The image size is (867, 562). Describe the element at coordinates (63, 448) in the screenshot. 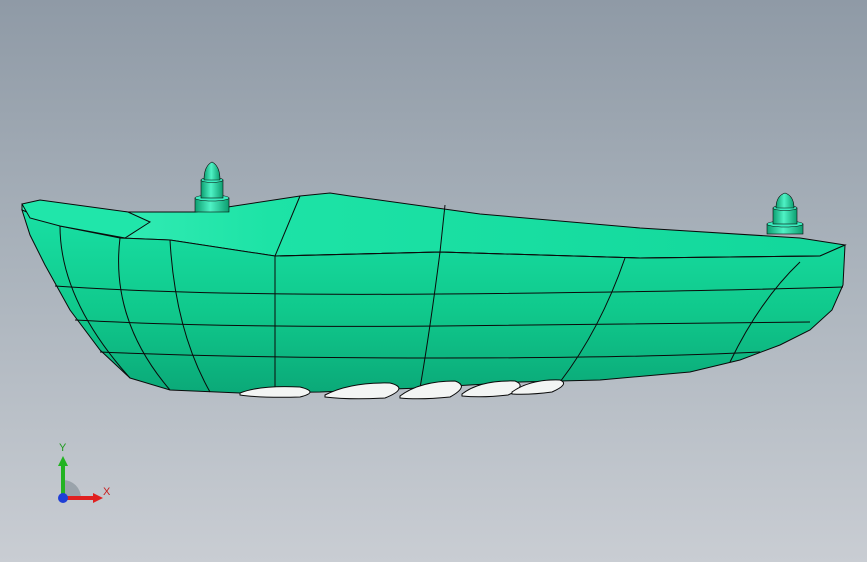

I see `y-axis-label: Y` at that location.